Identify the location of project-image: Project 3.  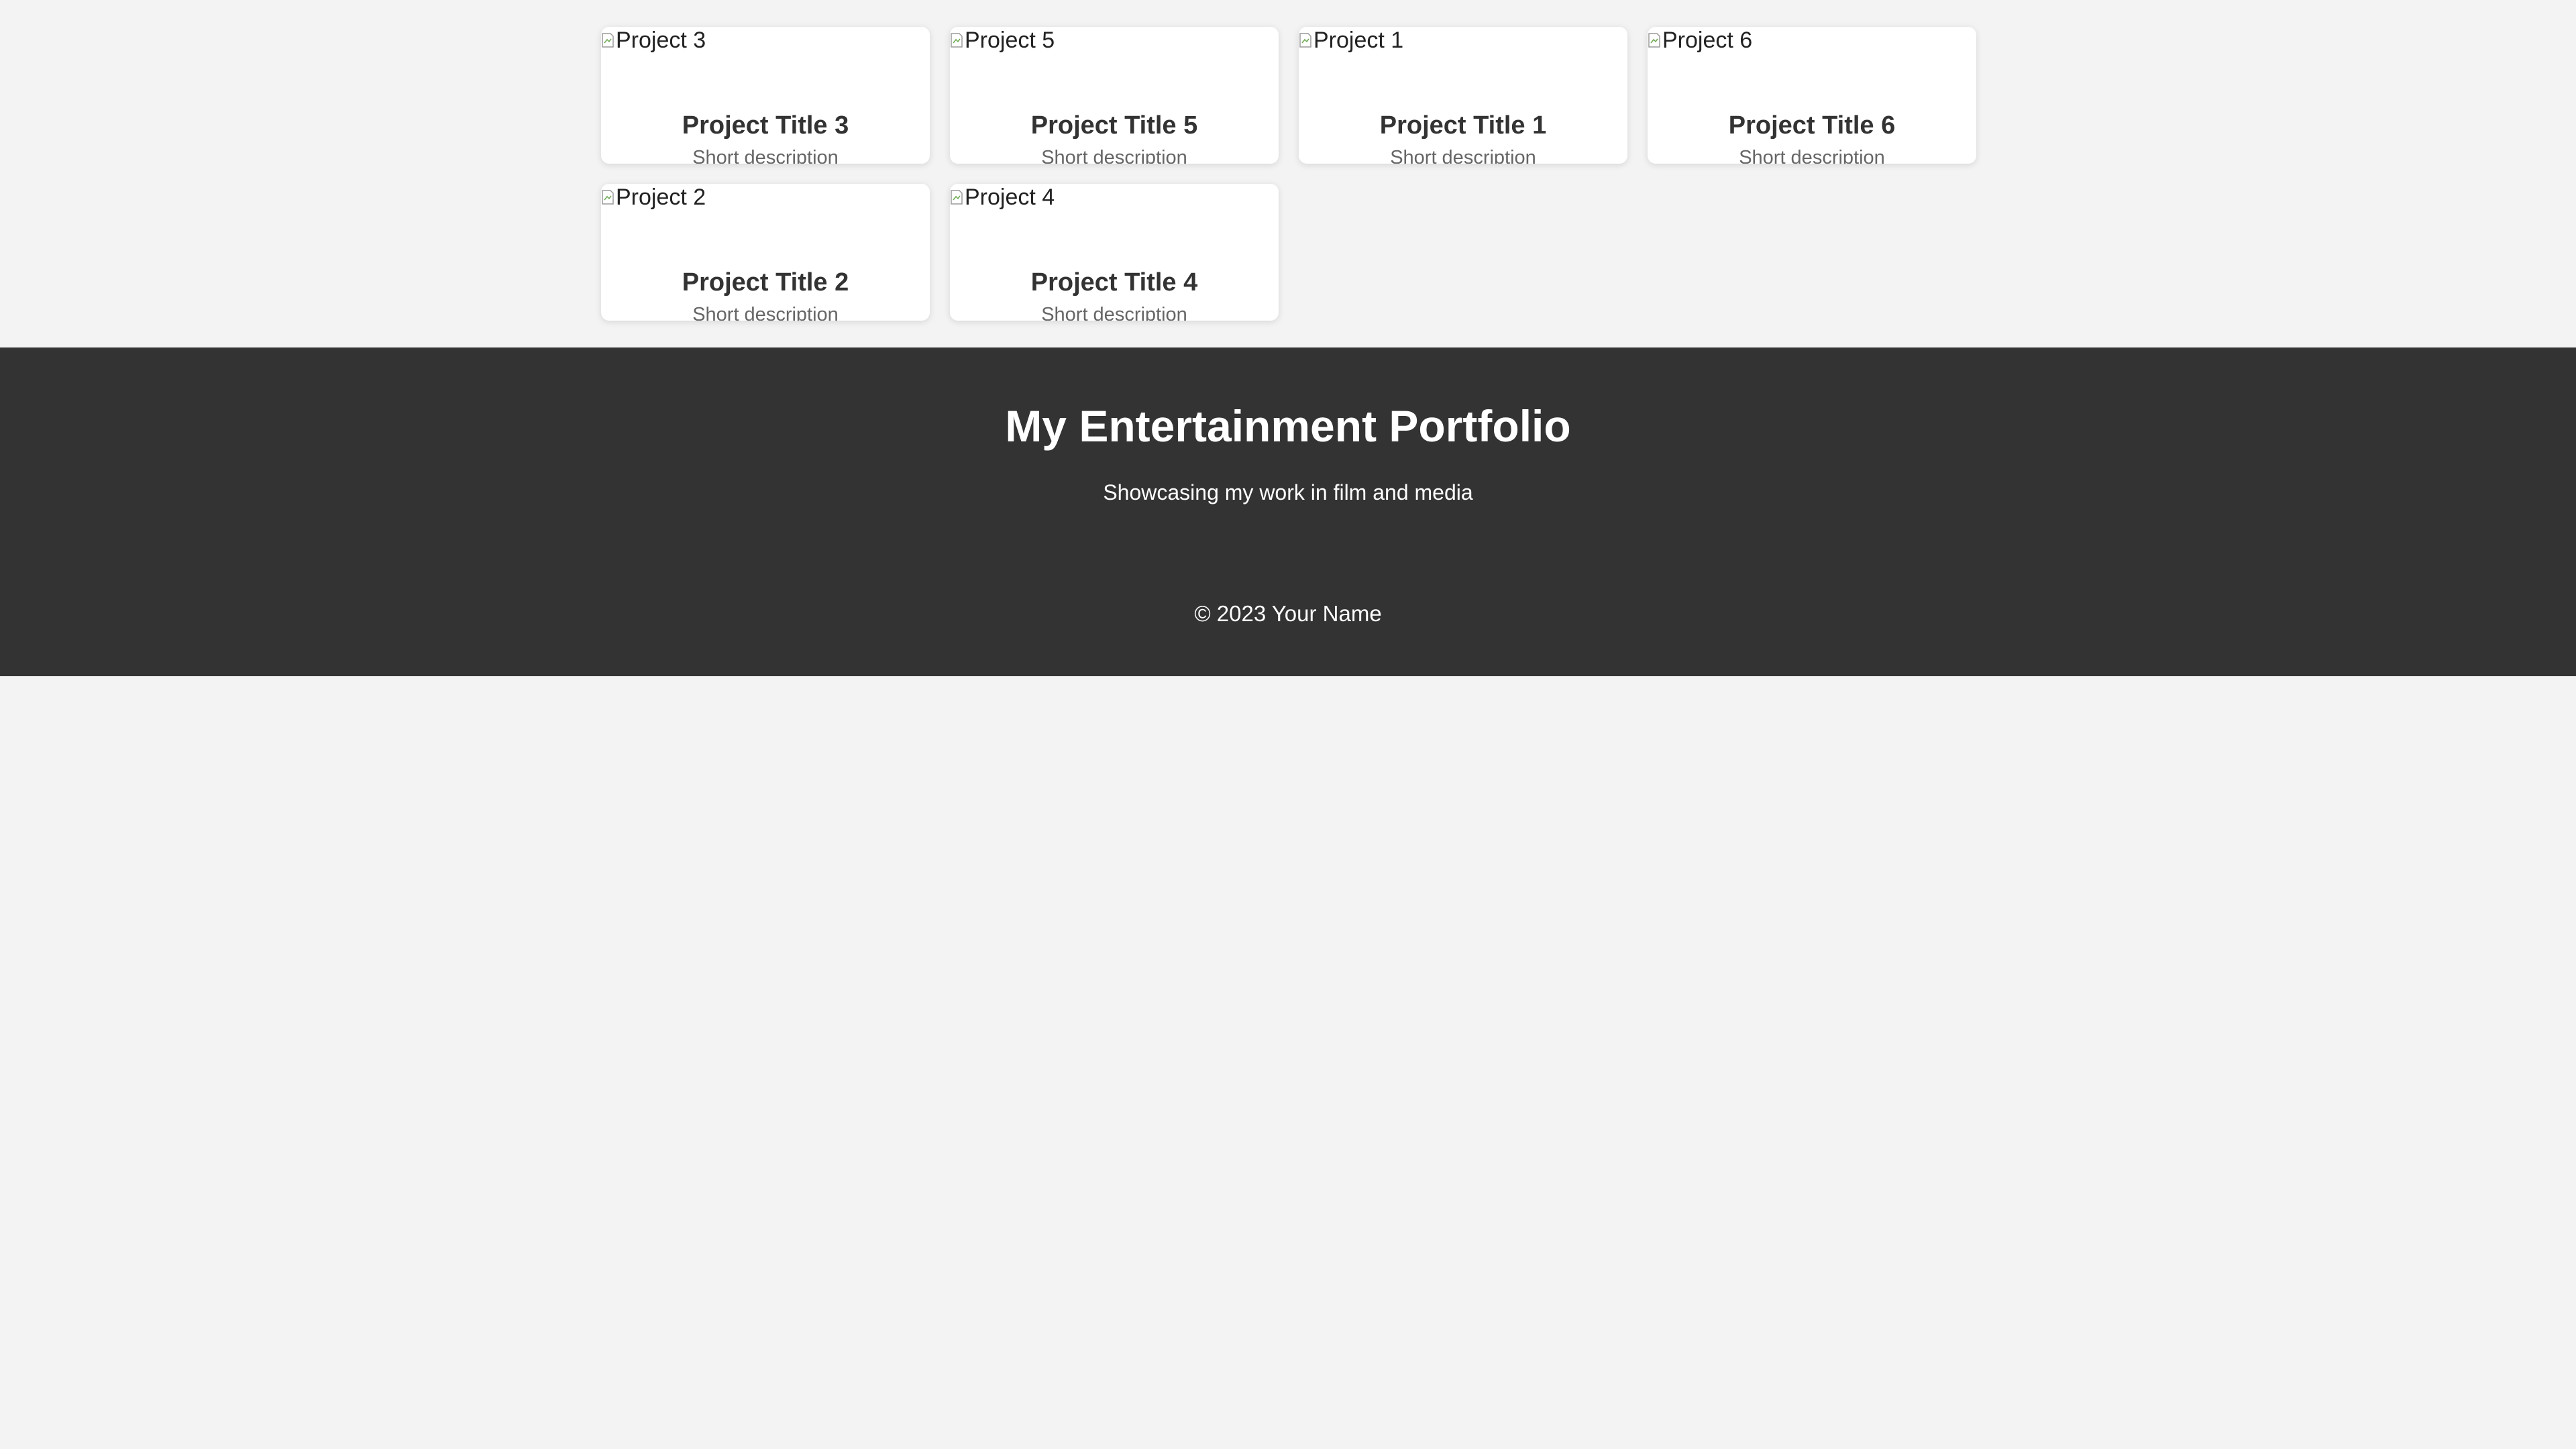
(653, 40).